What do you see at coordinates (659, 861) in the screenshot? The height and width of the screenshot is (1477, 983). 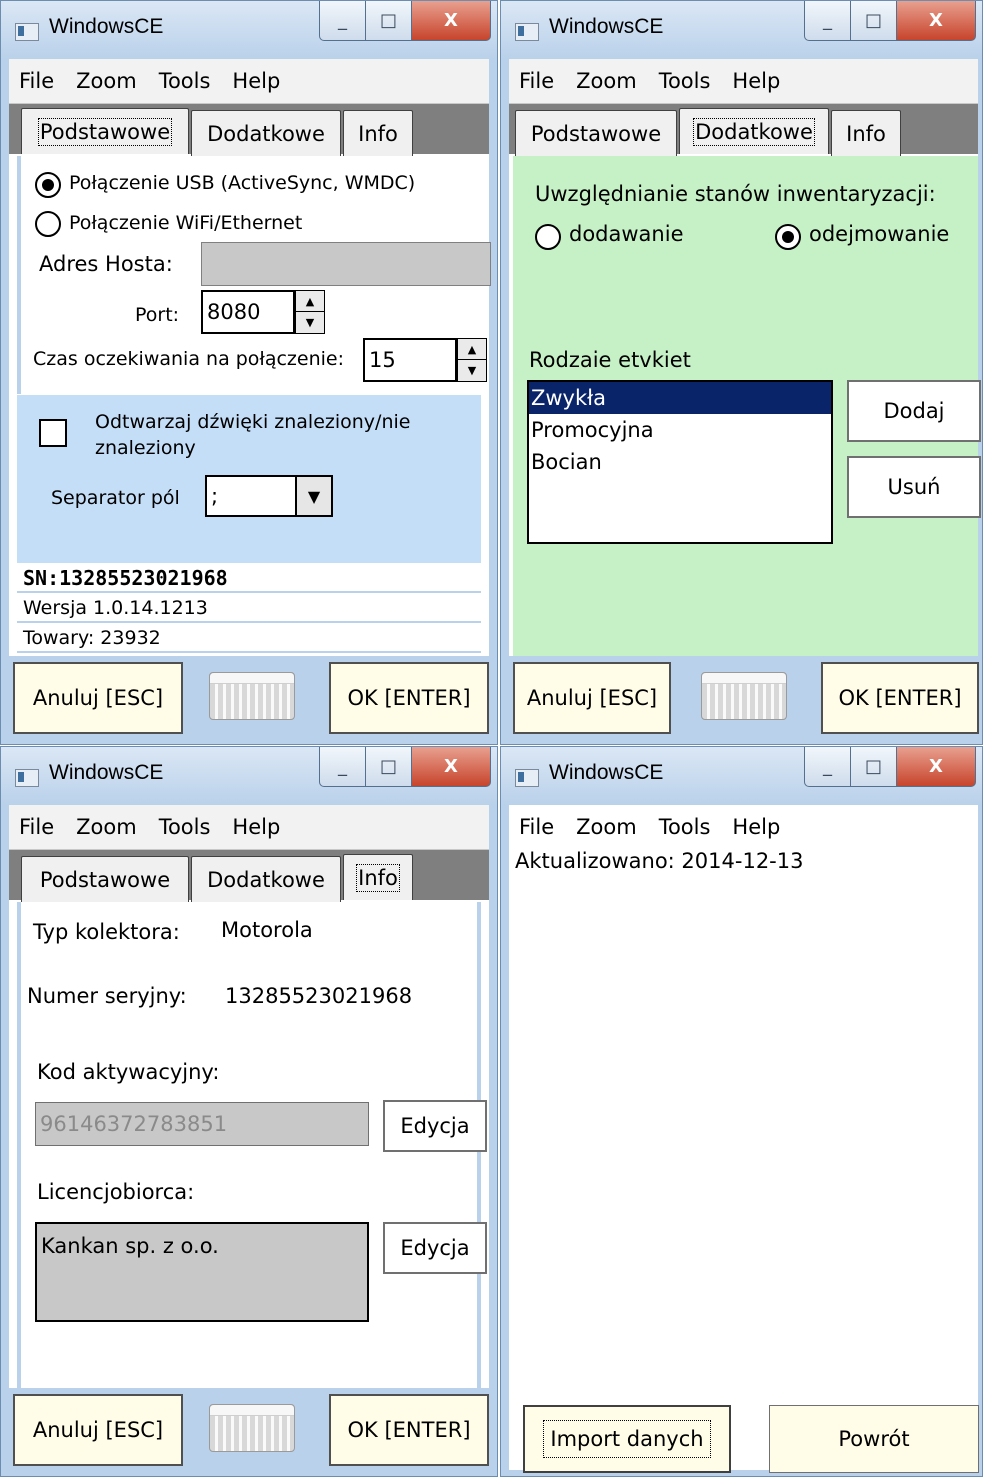 I see `updated-status: Aktualizowano: 2014-12-13` at bounding box center [659, 861].